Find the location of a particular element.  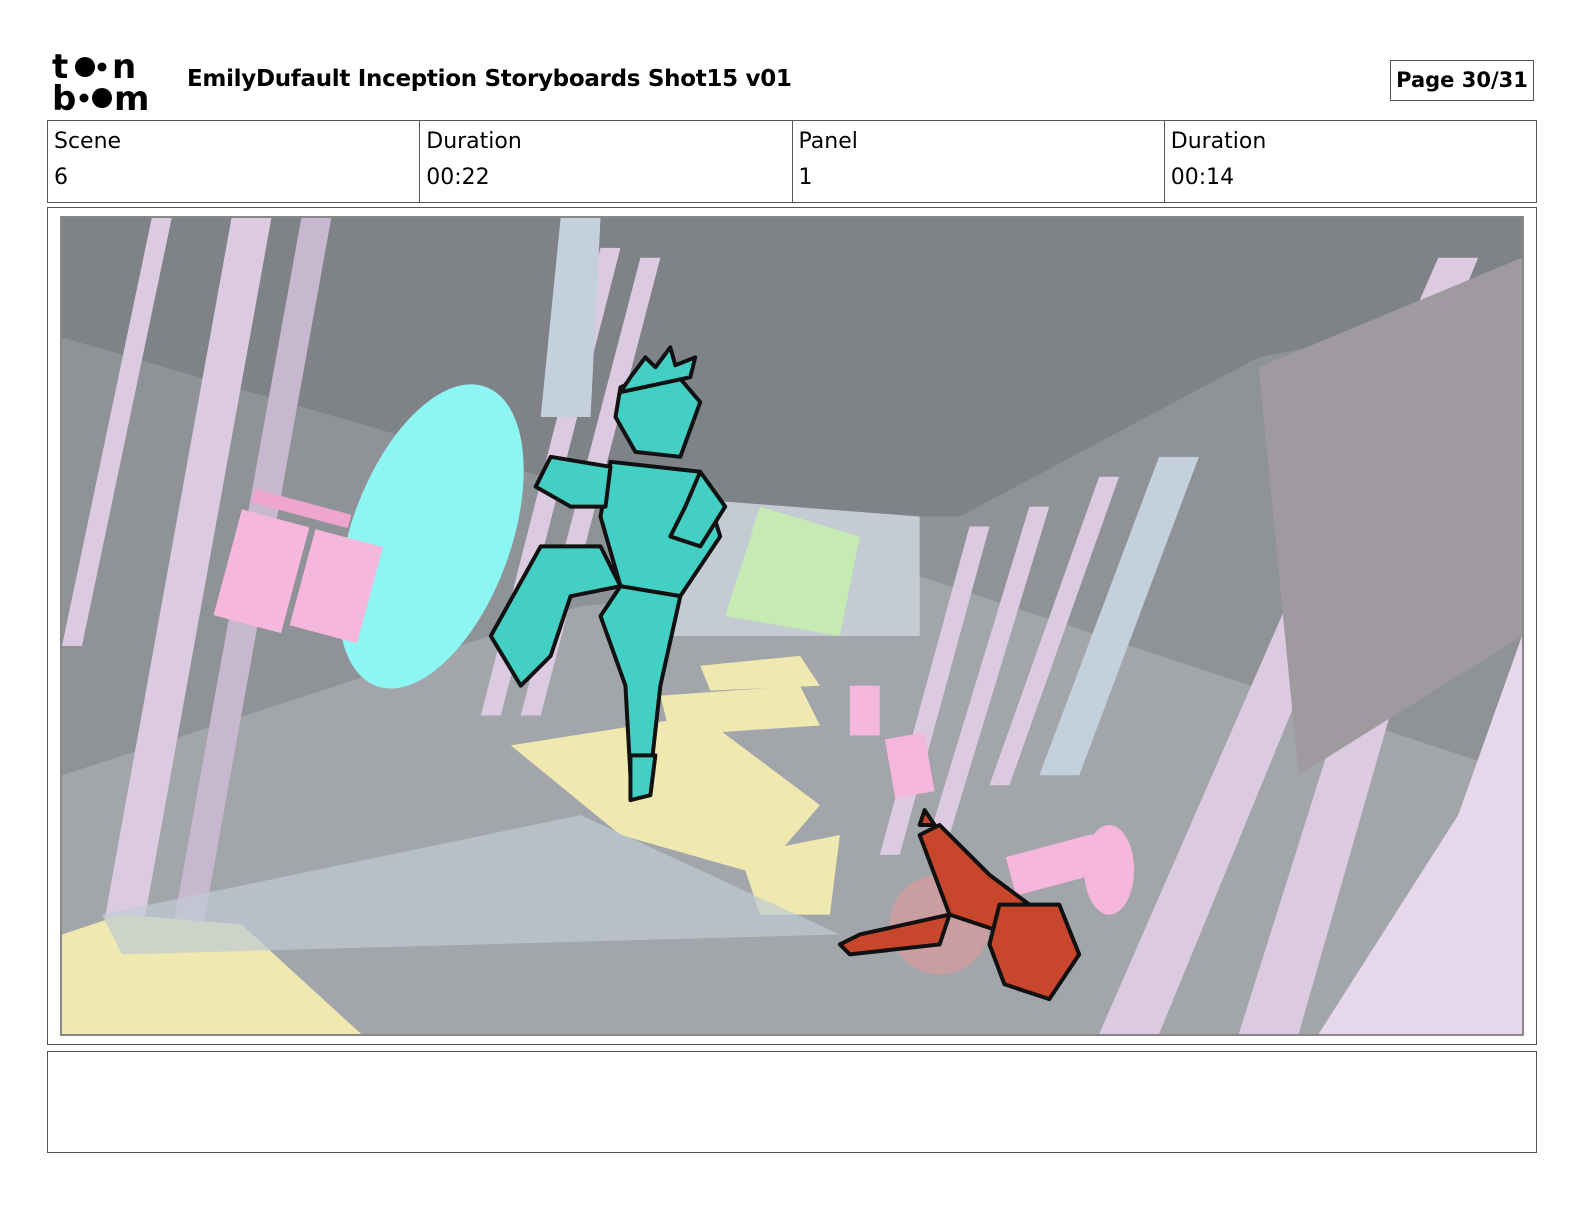

panel-value: 1 is located at coordinates (805, 177).